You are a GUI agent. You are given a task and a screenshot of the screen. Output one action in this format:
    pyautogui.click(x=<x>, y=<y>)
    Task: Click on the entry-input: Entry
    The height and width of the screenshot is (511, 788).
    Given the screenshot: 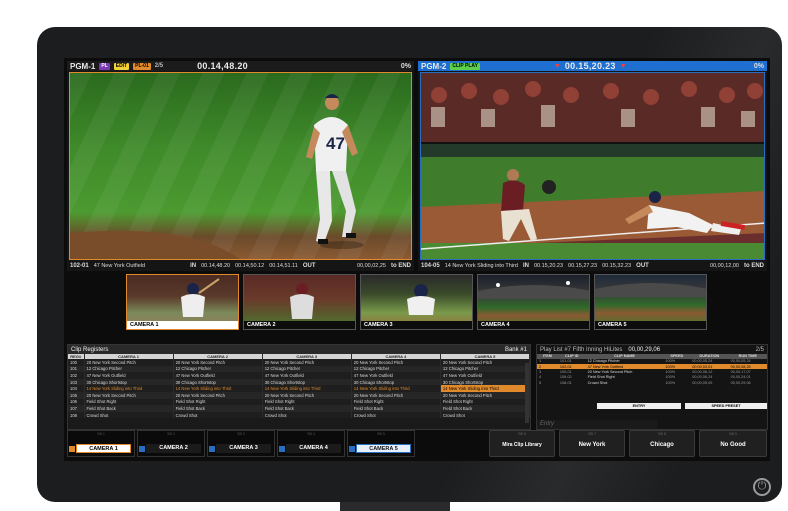 What is the action you would take?
    pyautogui.click(x=597, y=424)
    